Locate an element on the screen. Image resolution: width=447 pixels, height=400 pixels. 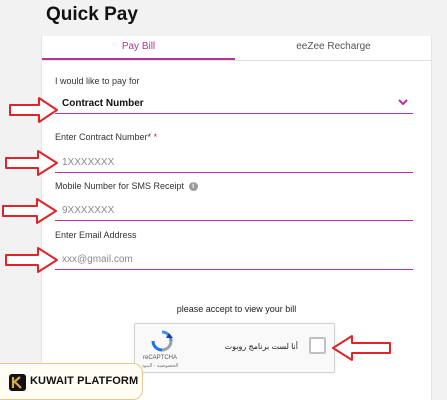
contract-number-label: Enter Contract Number* * is located at coordinates (106, 137).